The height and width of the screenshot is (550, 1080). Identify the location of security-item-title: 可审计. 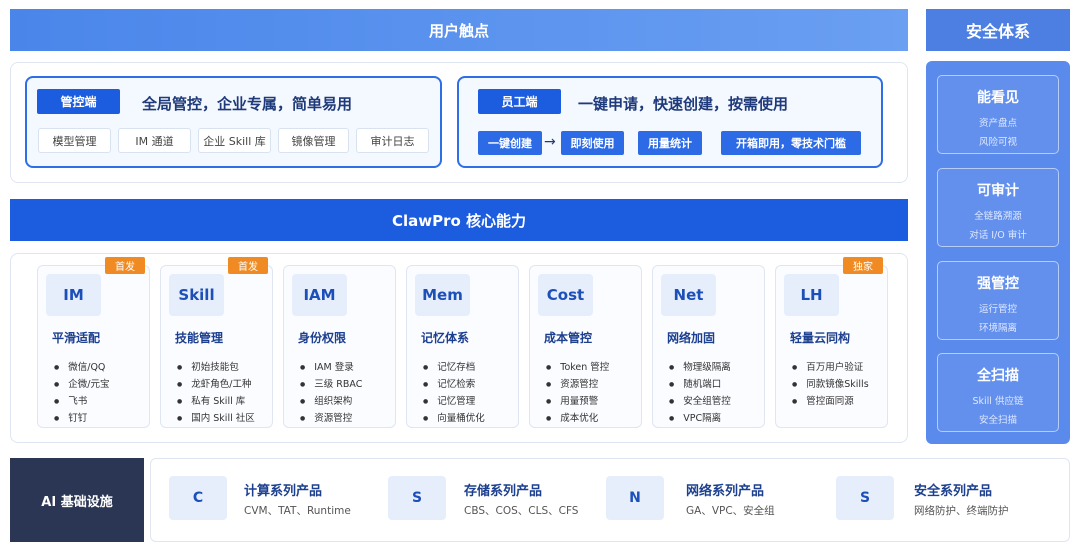
(998, 191).